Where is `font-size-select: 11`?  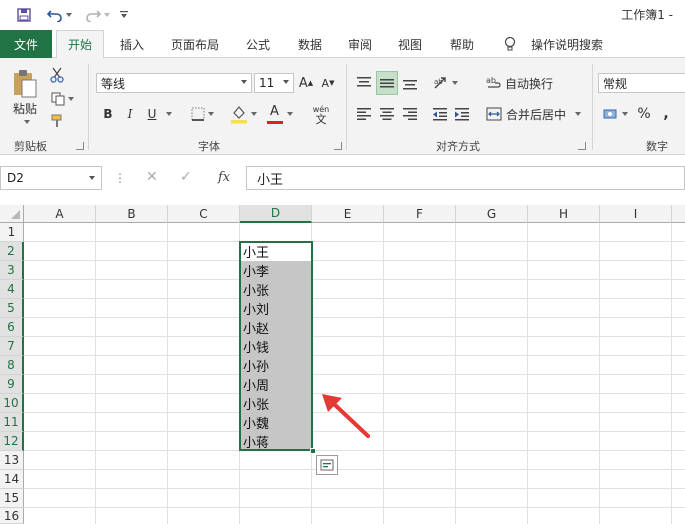
font-size-select: 11 is located at coordinates (274, 83).